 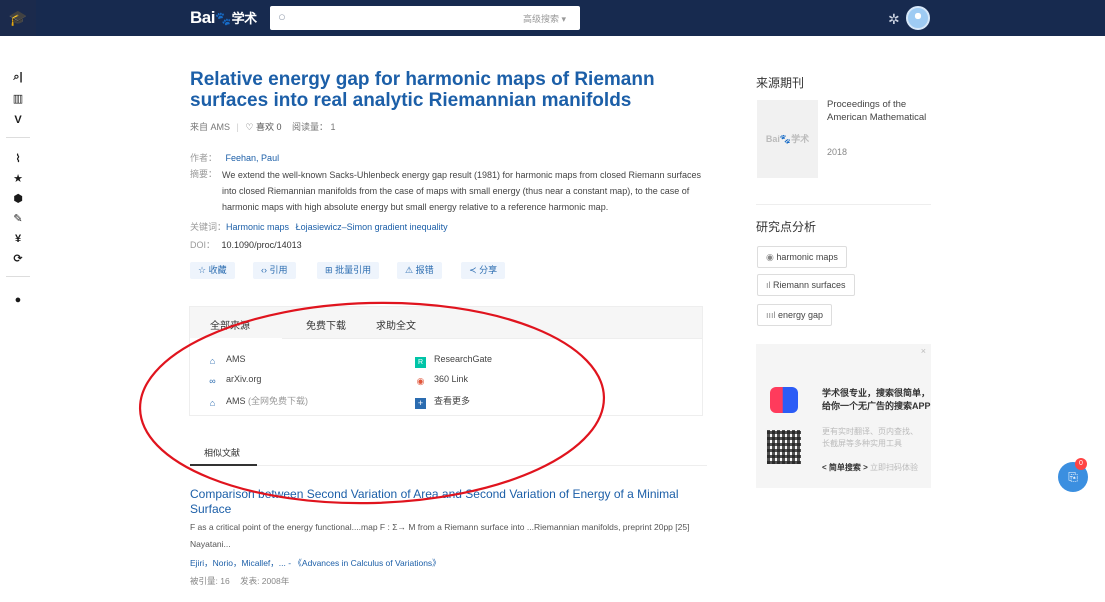 I want to click on promo-desc1: 更有实时翻译、页内查找、, so click(x=870, y=431).